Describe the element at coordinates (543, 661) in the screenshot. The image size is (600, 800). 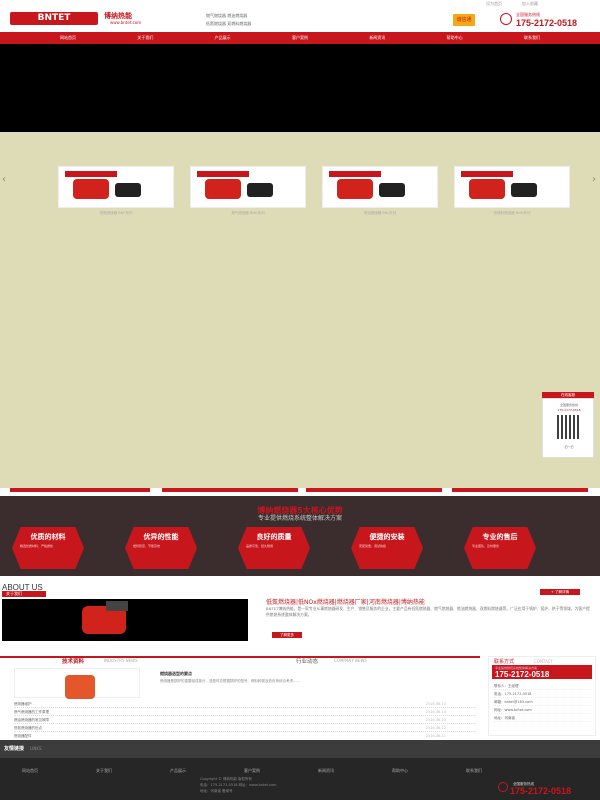
I see `contact-title-en: CONTACT` at that location.